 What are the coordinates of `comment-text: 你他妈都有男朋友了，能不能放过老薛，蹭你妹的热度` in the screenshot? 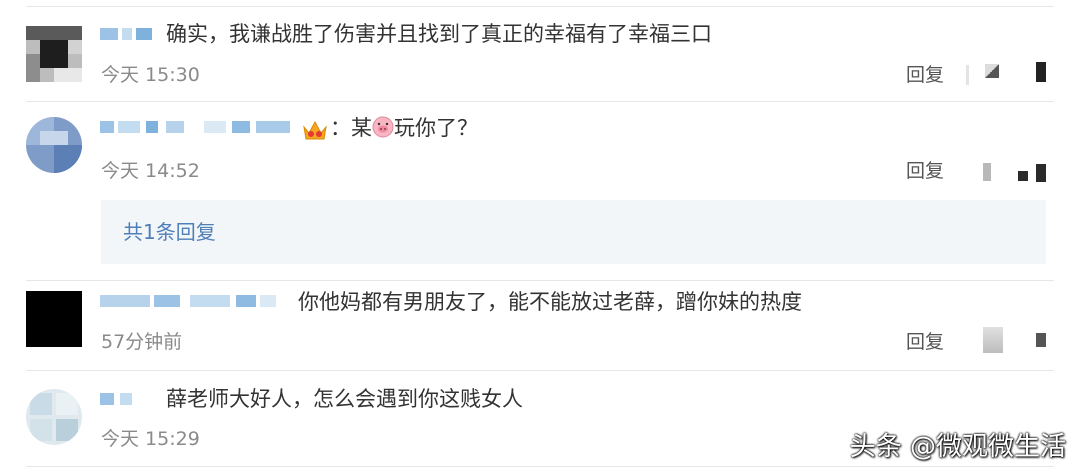 It's located at (550, 302).